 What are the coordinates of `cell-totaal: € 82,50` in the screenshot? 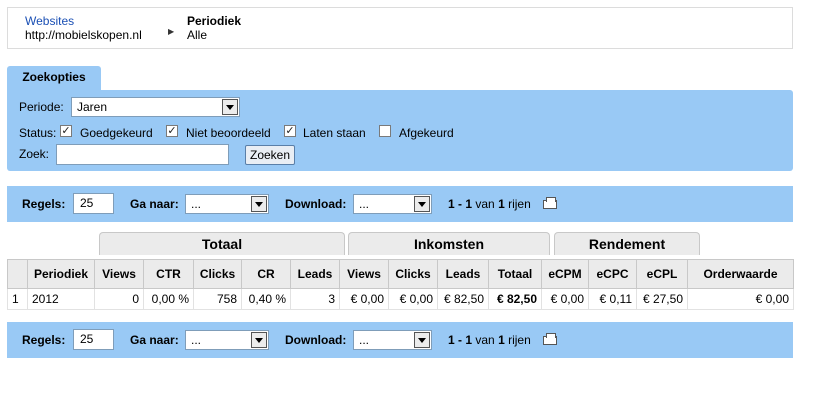 It's located at (515, 299).